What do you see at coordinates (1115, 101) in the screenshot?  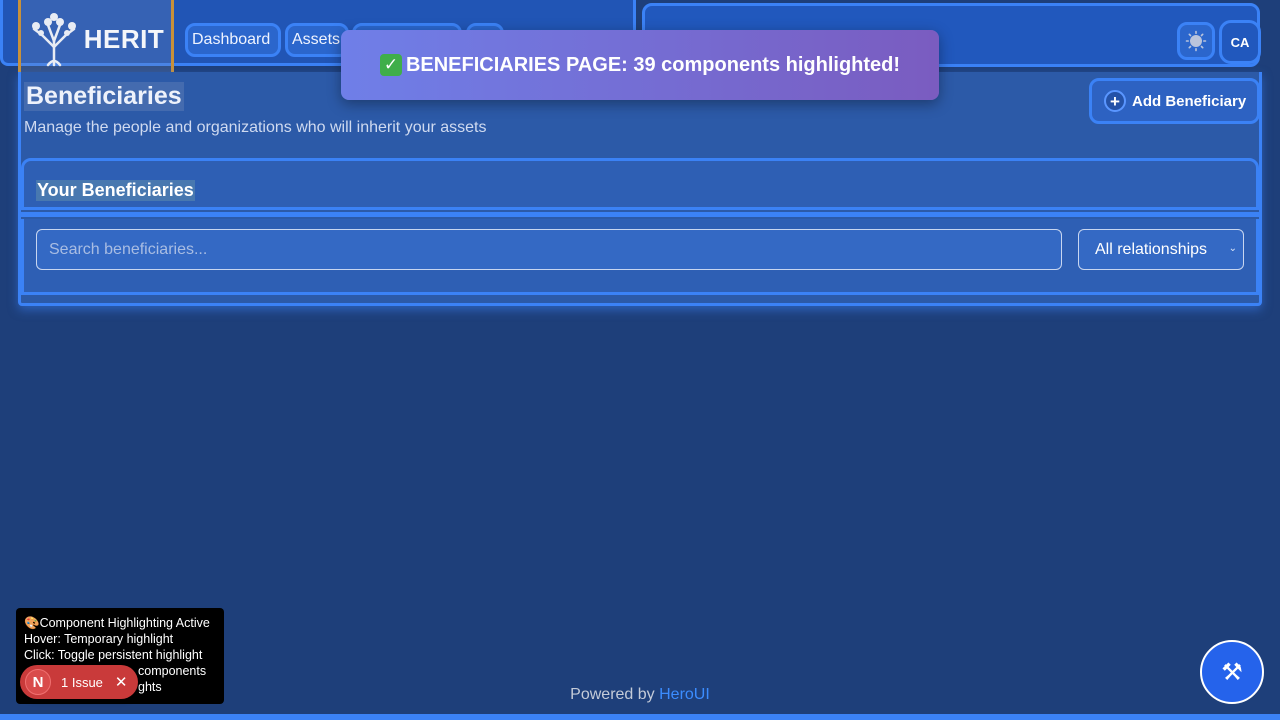 I see `plus-icon: +` at bounding box center [1115, 101].